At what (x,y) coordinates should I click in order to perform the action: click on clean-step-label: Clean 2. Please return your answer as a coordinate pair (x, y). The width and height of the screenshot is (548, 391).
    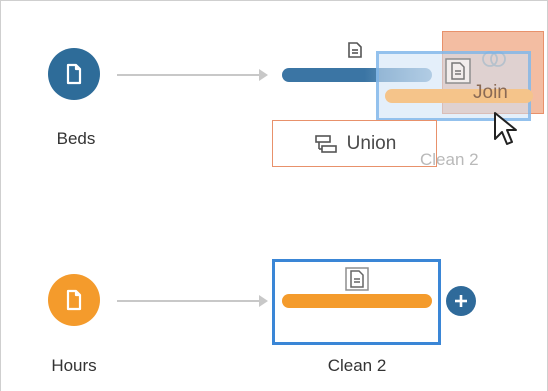
    Looking at the image, I should click on (357, 365).